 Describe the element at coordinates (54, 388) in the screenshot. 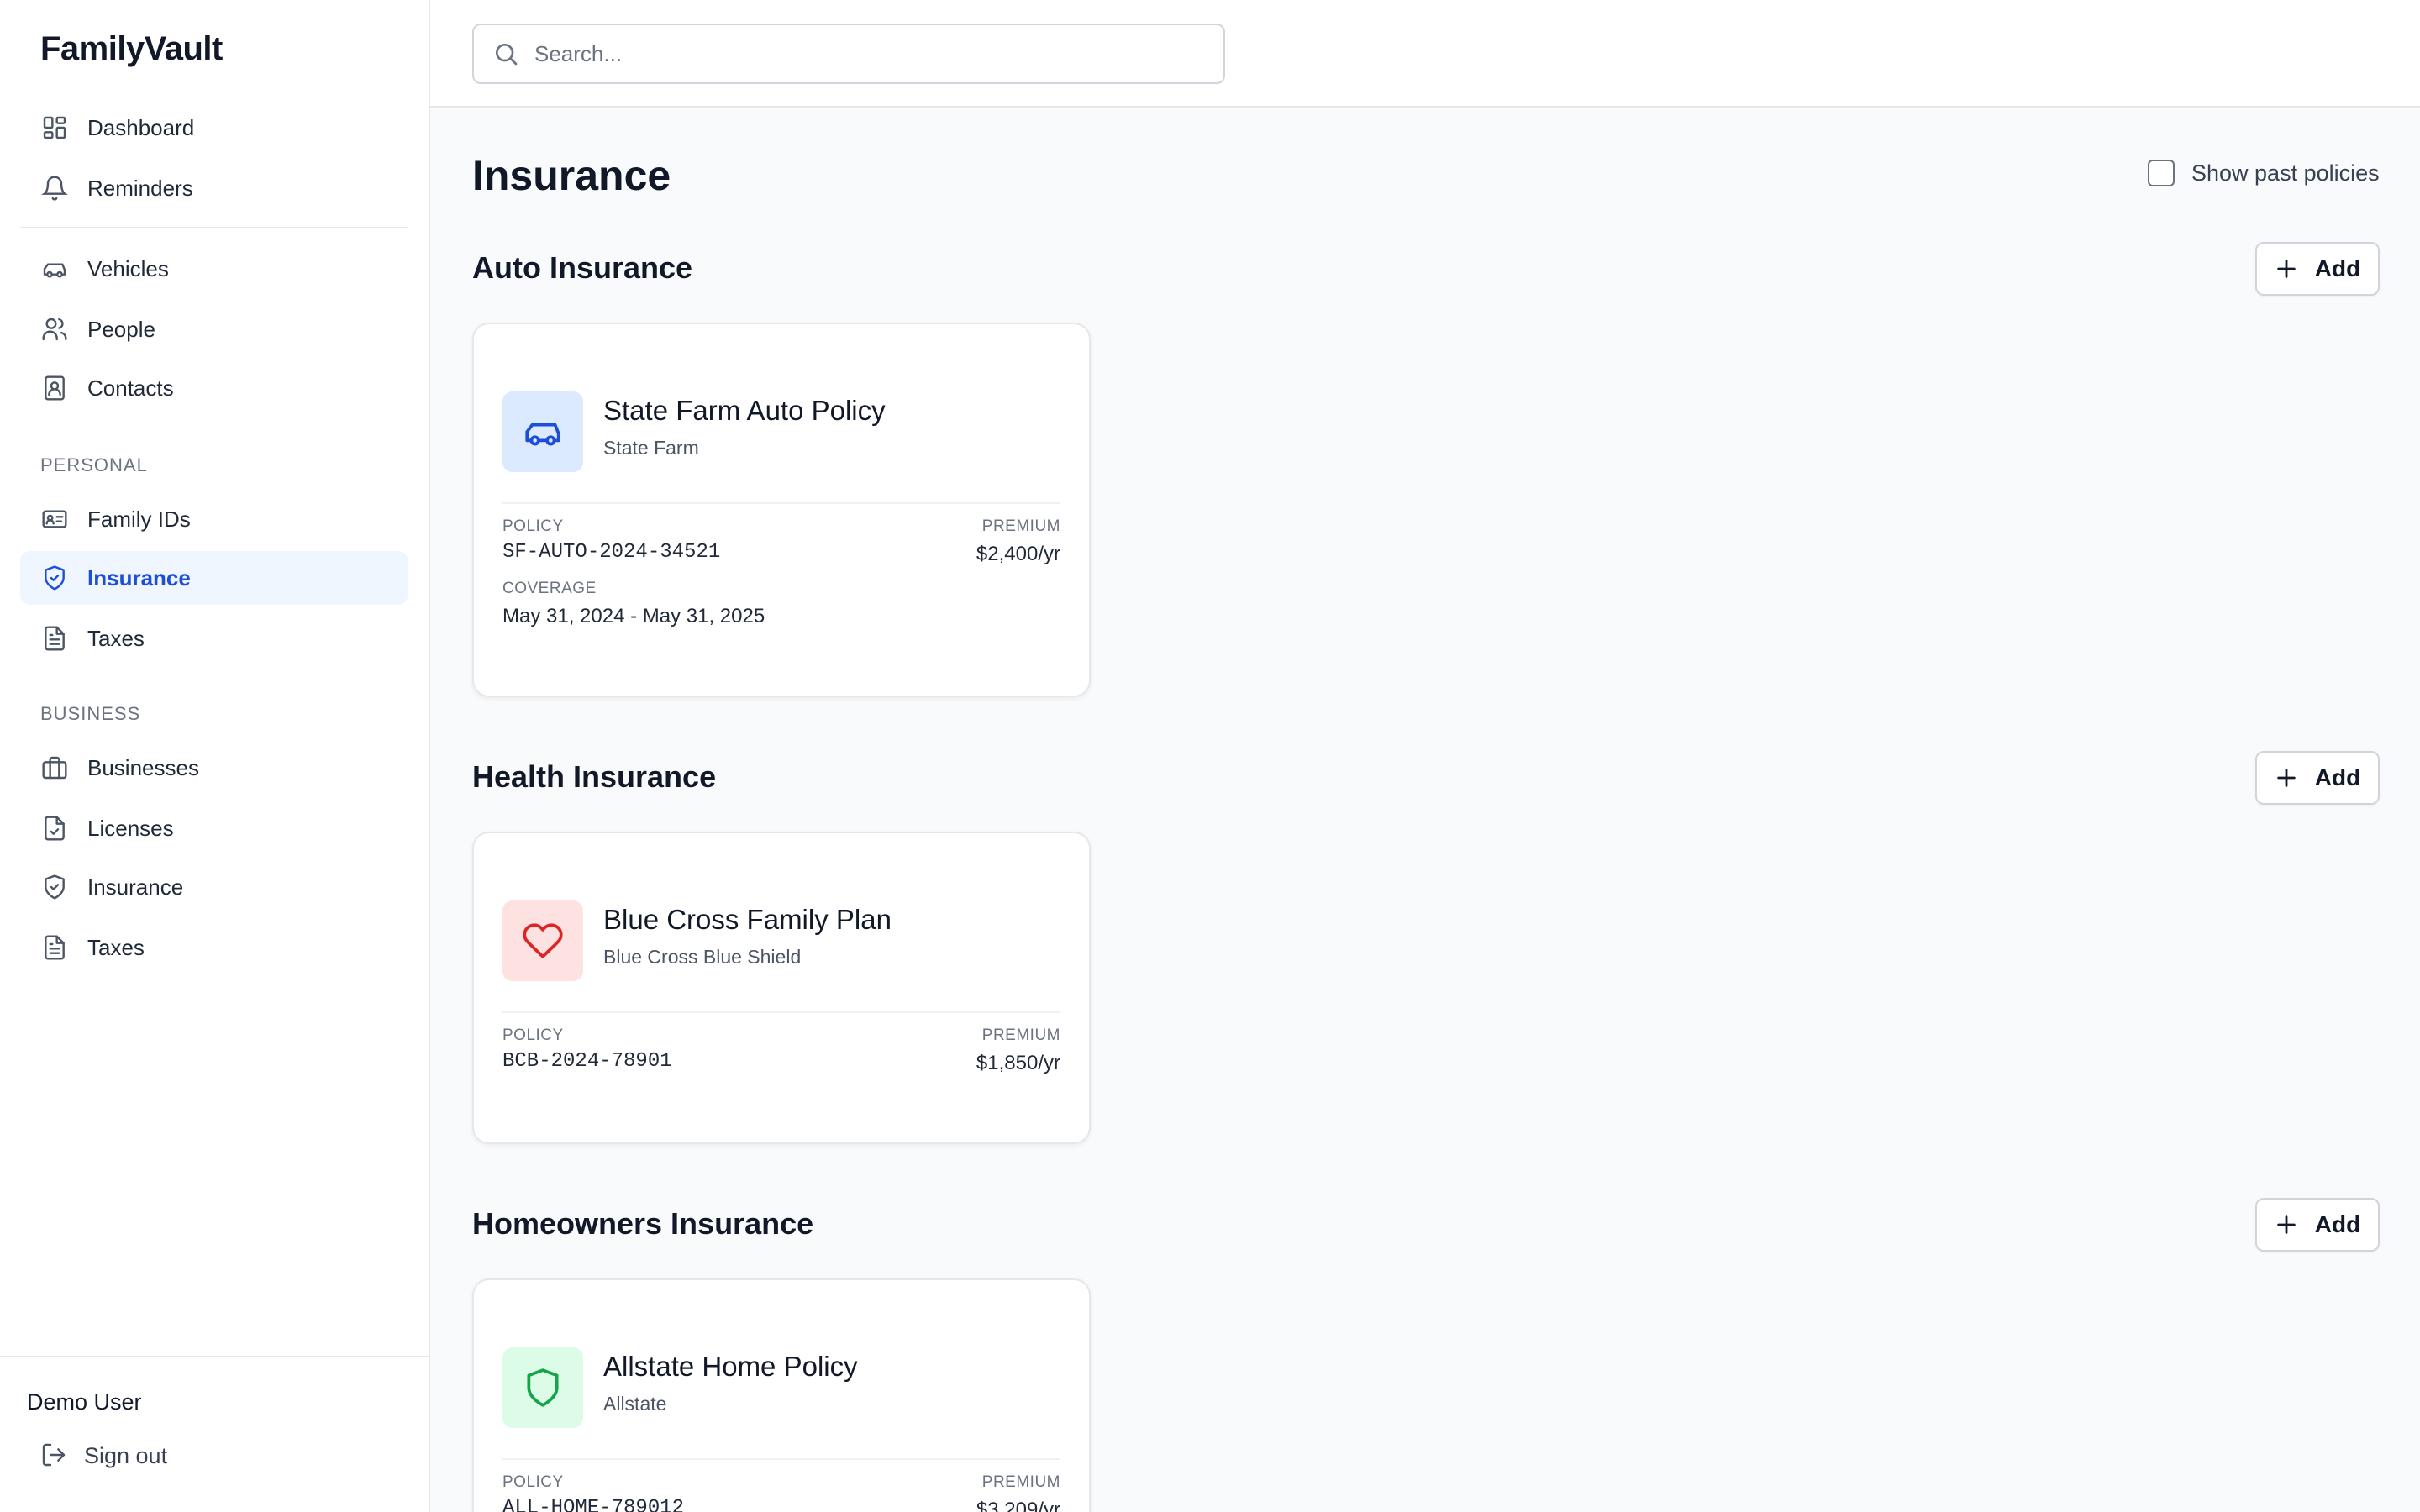

I see `contacts-icon` at that location.